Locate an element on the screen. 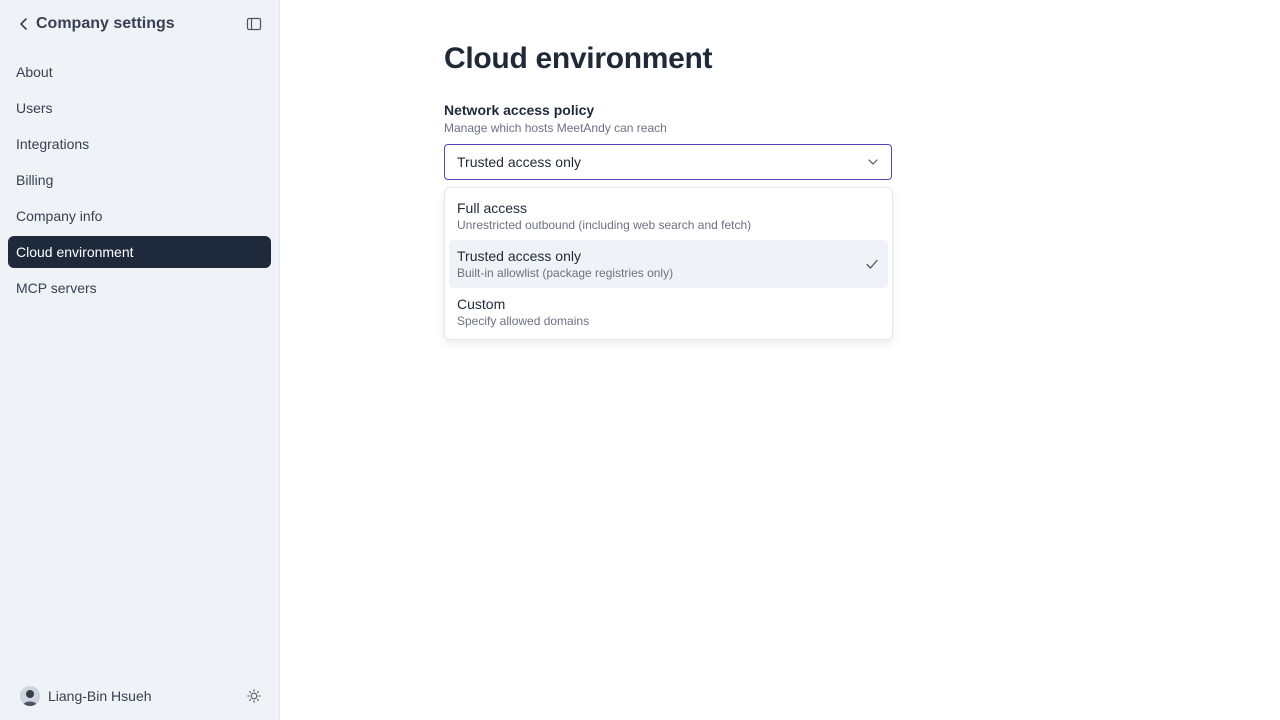 The width and height of the screenshot is (1280, 720). collapse-sidebar-button is located at coordinates (254, 24).